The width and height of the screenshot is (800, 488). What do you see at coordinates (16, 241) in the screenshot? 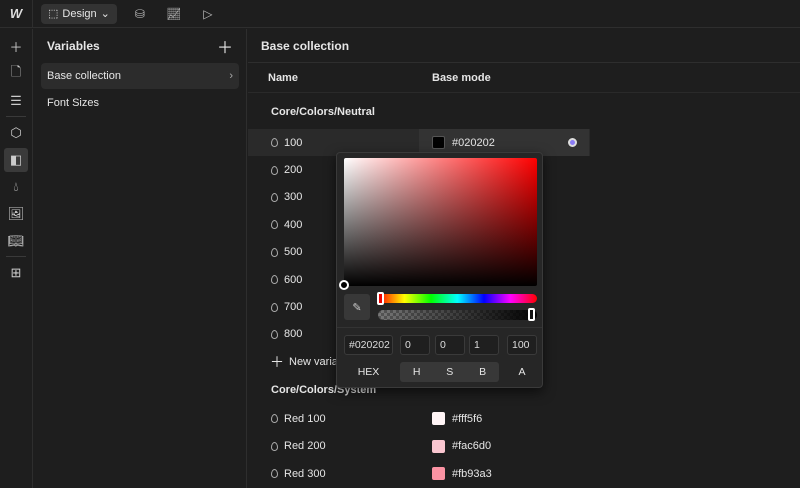
I see `library-icon: 📖︎` at bounding box center [16, 241].